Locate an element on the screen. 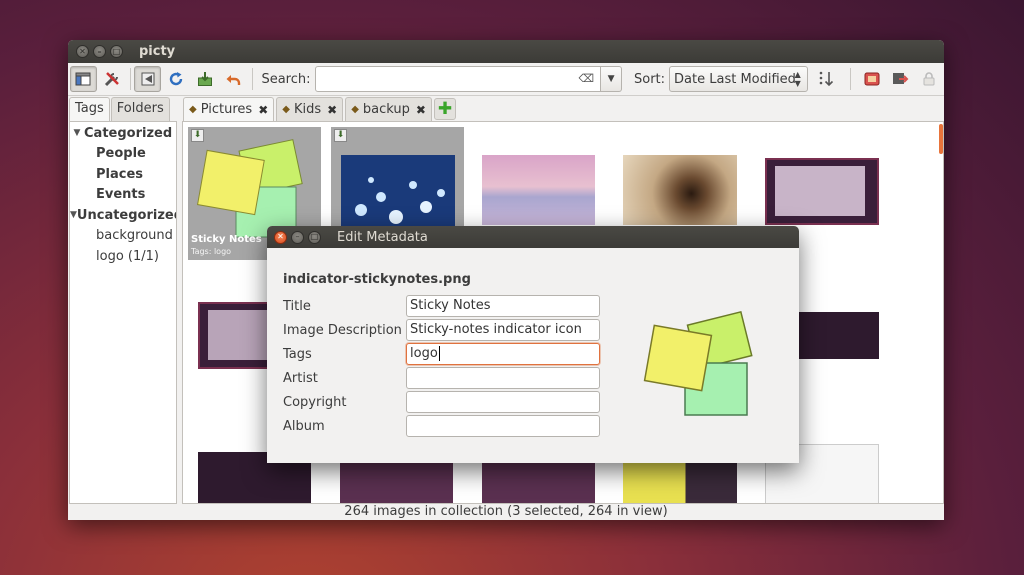 The height and width of the screenshot is (575, 1024). tab-pictures: ◆ Pictures ✖ is located at coordinates (229, 109).